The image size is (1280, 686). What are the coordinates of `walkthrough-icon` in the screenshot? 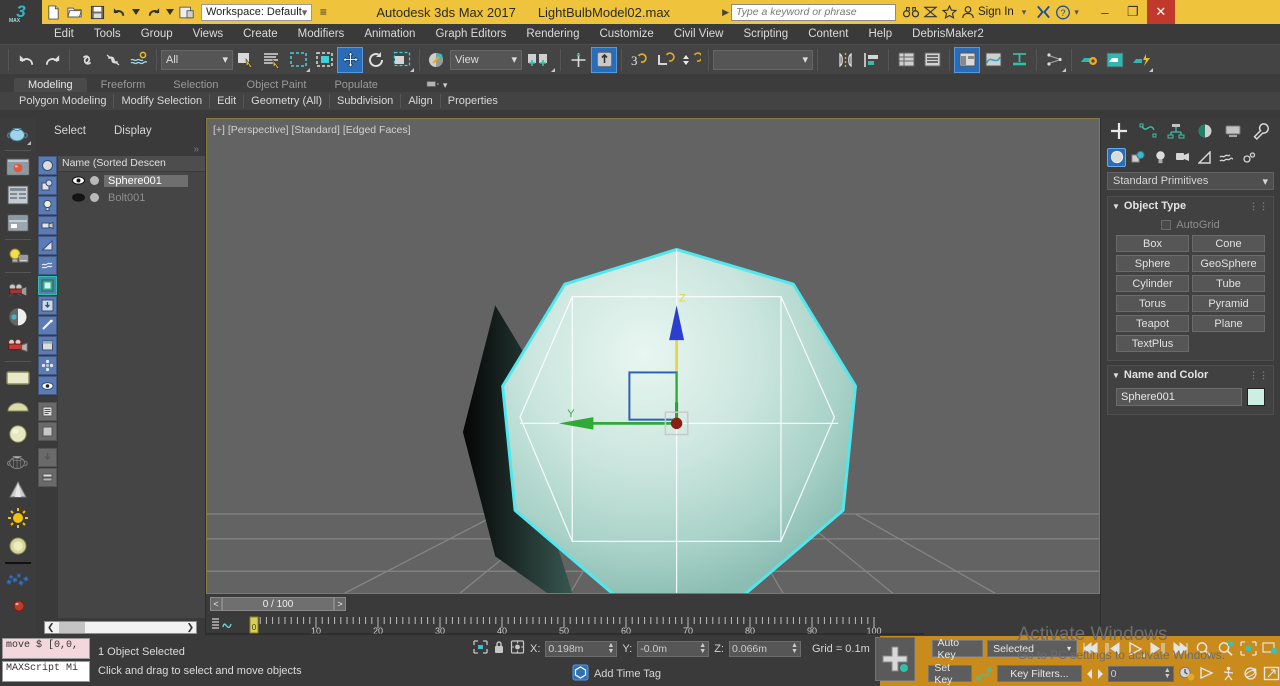 It's located at (1228, 673).